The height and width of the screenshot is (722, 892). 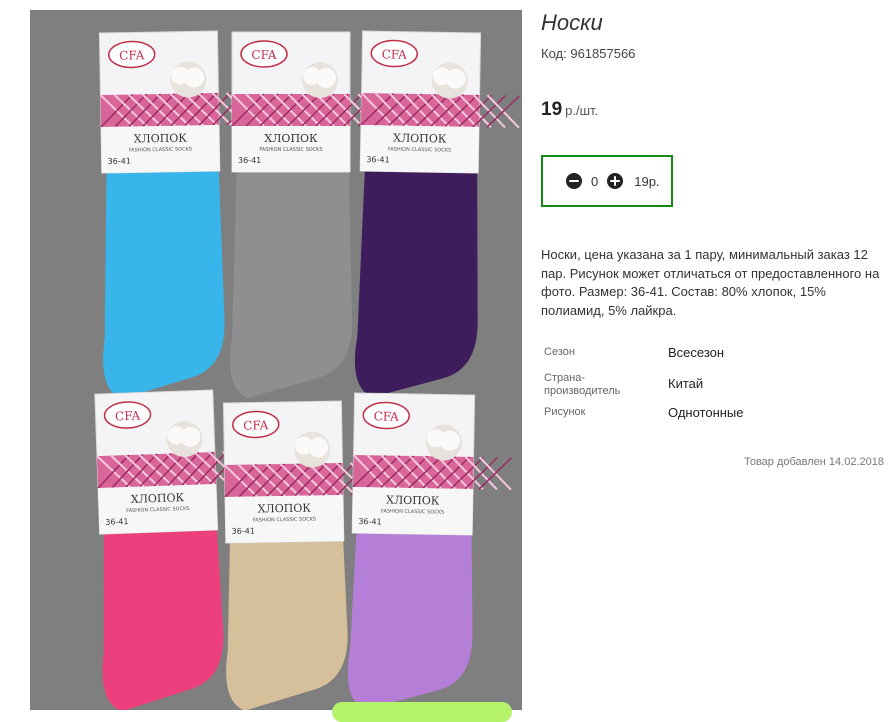 I want to click on product-price: 19 р./шт., so click(x=569, y=110).